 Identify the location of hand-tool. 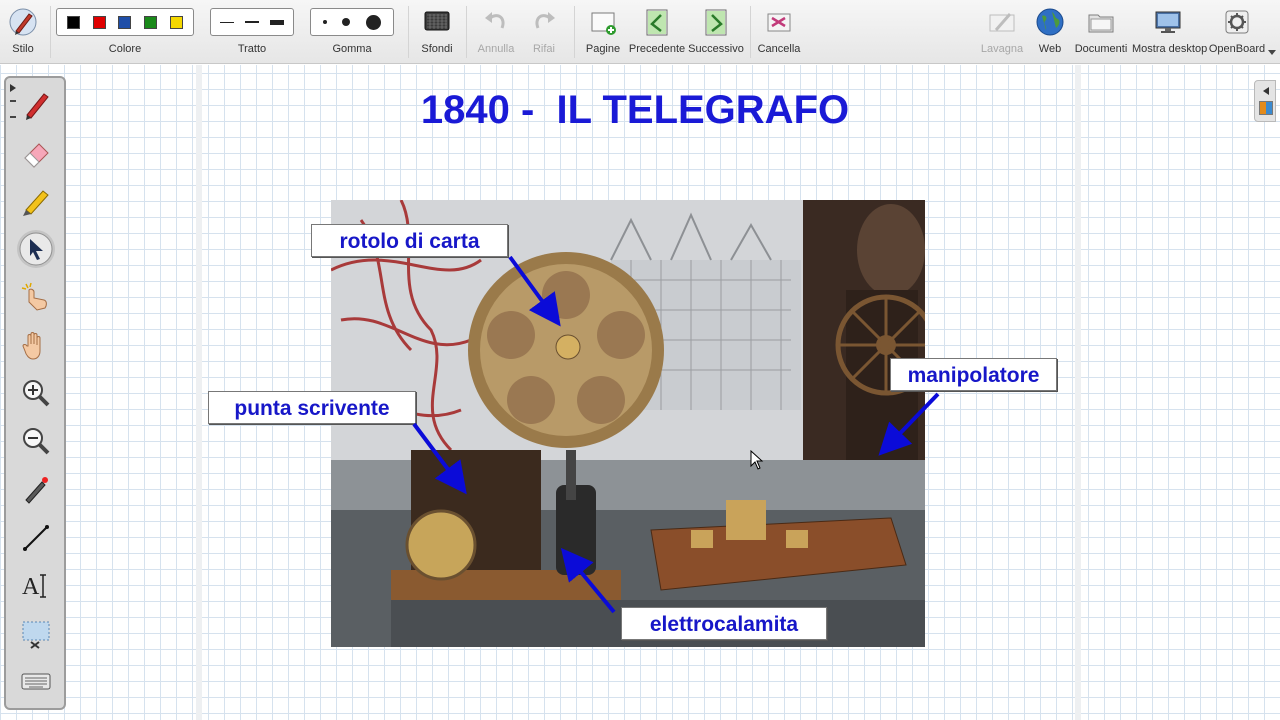
(36, 345).